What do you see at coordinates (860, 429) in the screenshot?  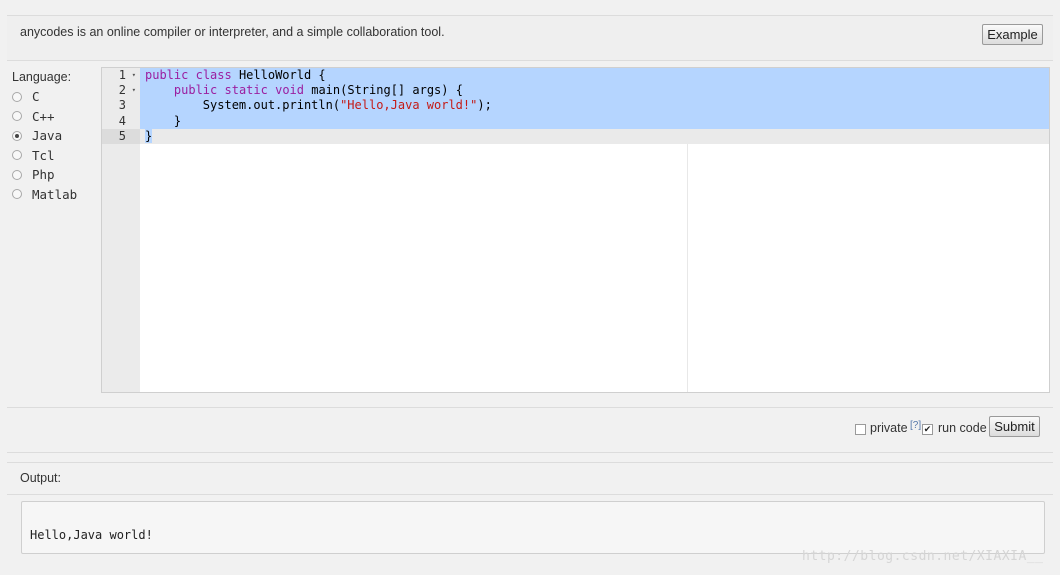 I see `private-checkbox` at bounding box center [860, 429].